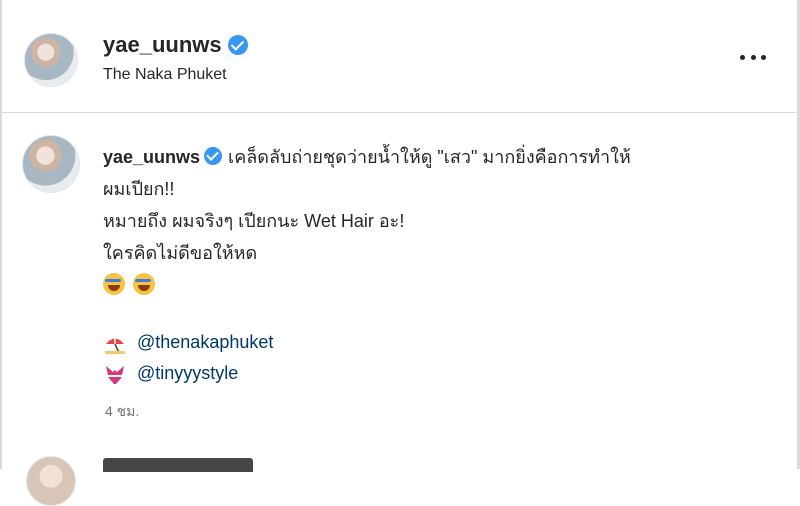 This screenshot has width=800, height=506. I want to click on header-username: yae_uunws, so click(162, 45).